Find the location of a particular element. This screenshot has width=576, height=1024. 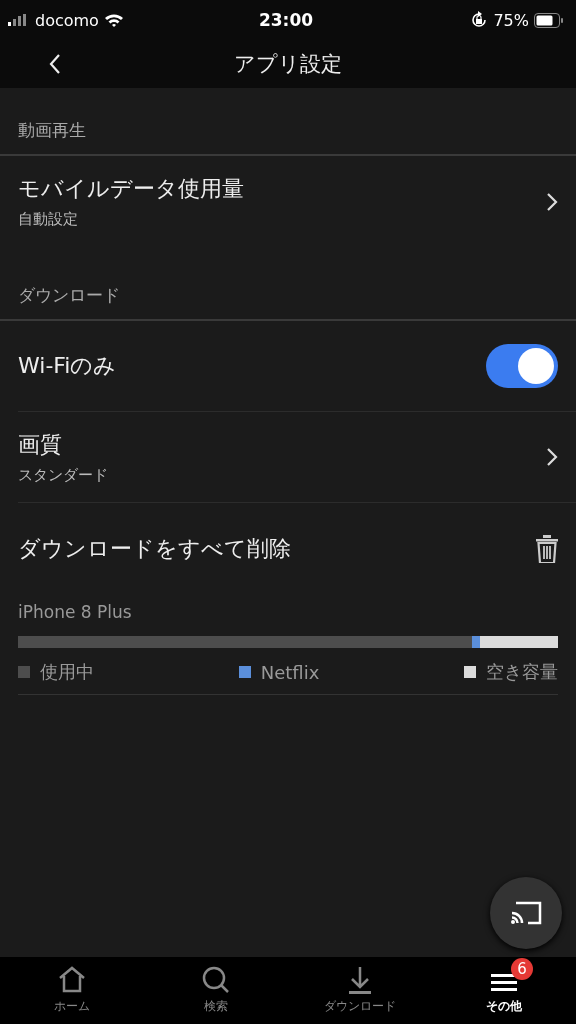

settings-row: モバイルデータ使用量 自動設定 is located at coordinates (297, 201).